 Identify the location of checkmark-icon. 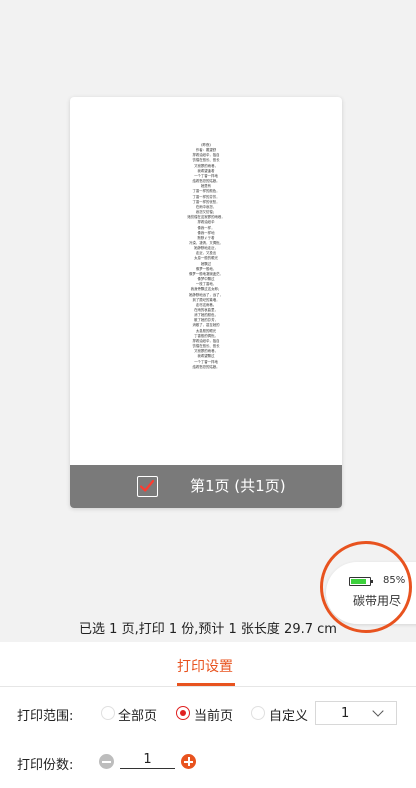
(147, 485).